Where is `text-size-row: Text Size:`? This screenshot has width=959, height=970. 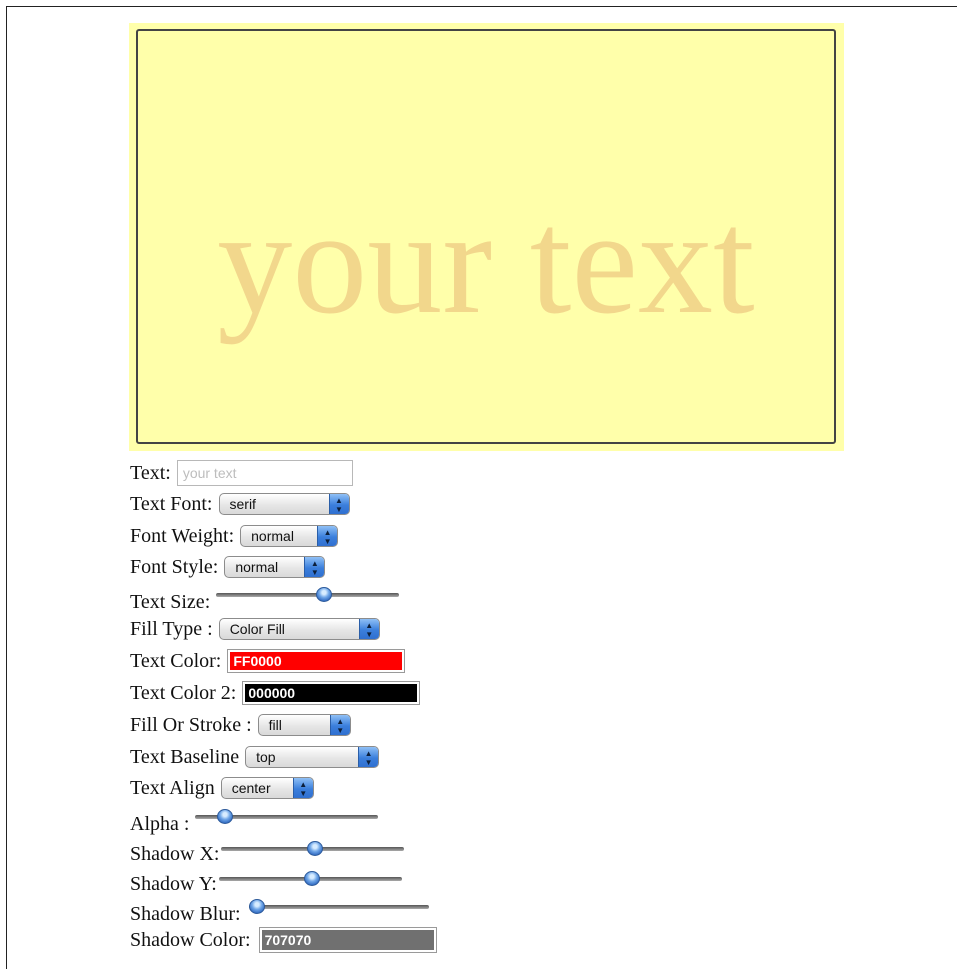 text-size-row: Text Size: is located at coordinates (265, 599).